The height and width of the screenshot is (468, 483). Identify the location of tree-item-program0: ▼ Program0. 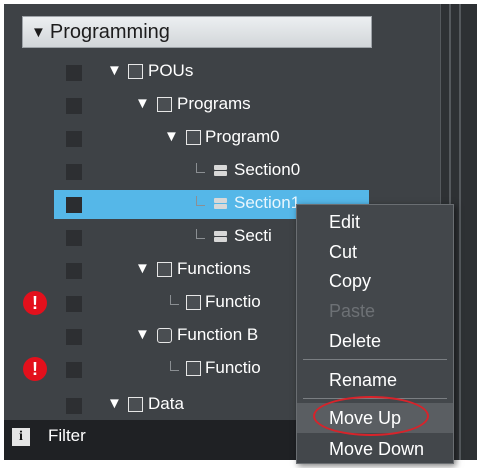
(222, 138).